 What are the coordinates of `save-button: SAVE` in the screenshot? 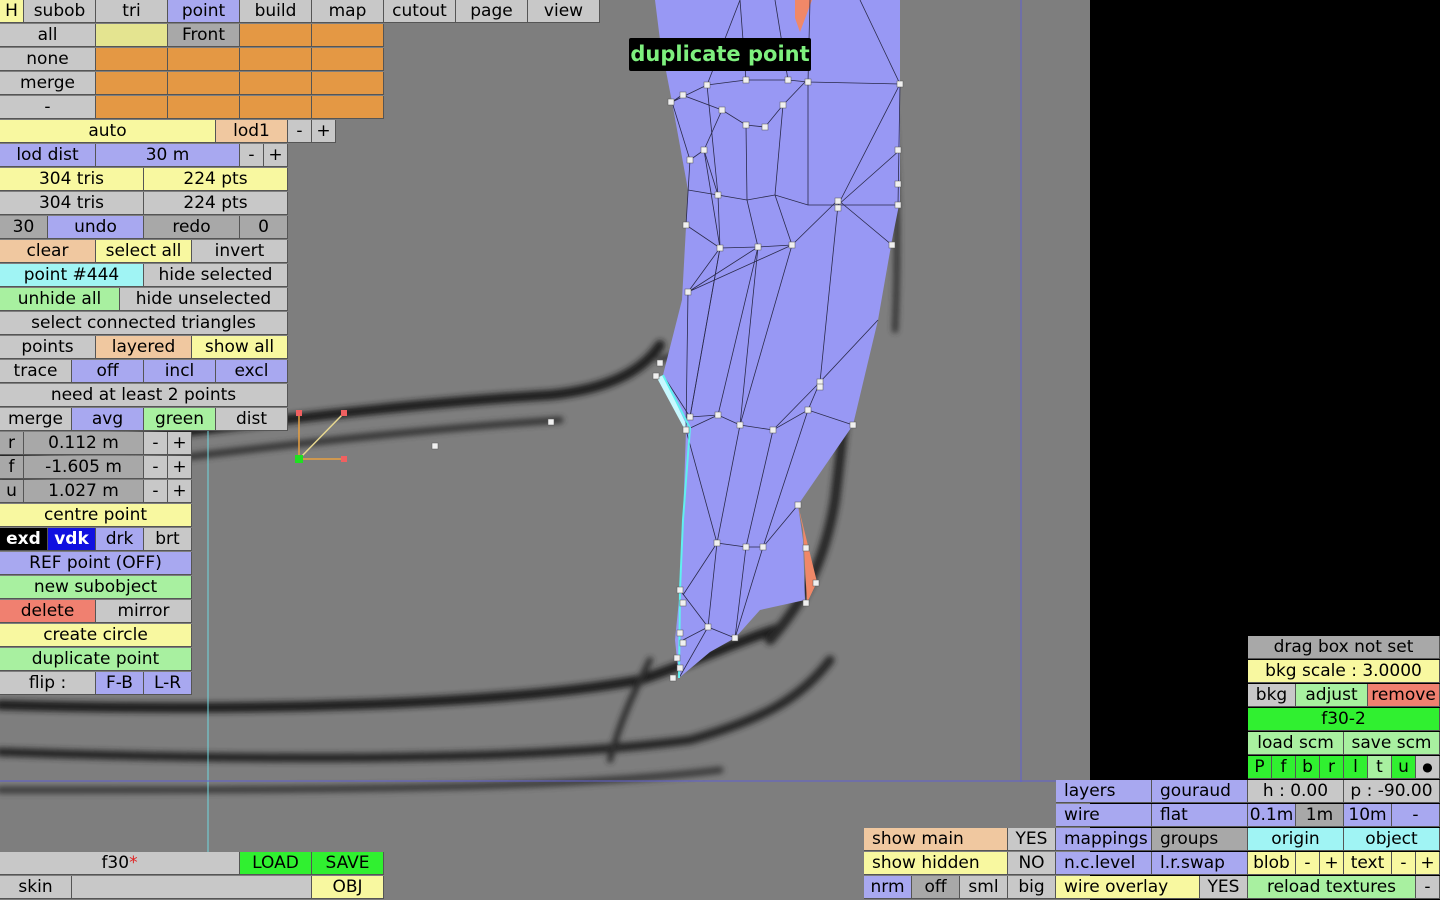 It's located at (348, 863).